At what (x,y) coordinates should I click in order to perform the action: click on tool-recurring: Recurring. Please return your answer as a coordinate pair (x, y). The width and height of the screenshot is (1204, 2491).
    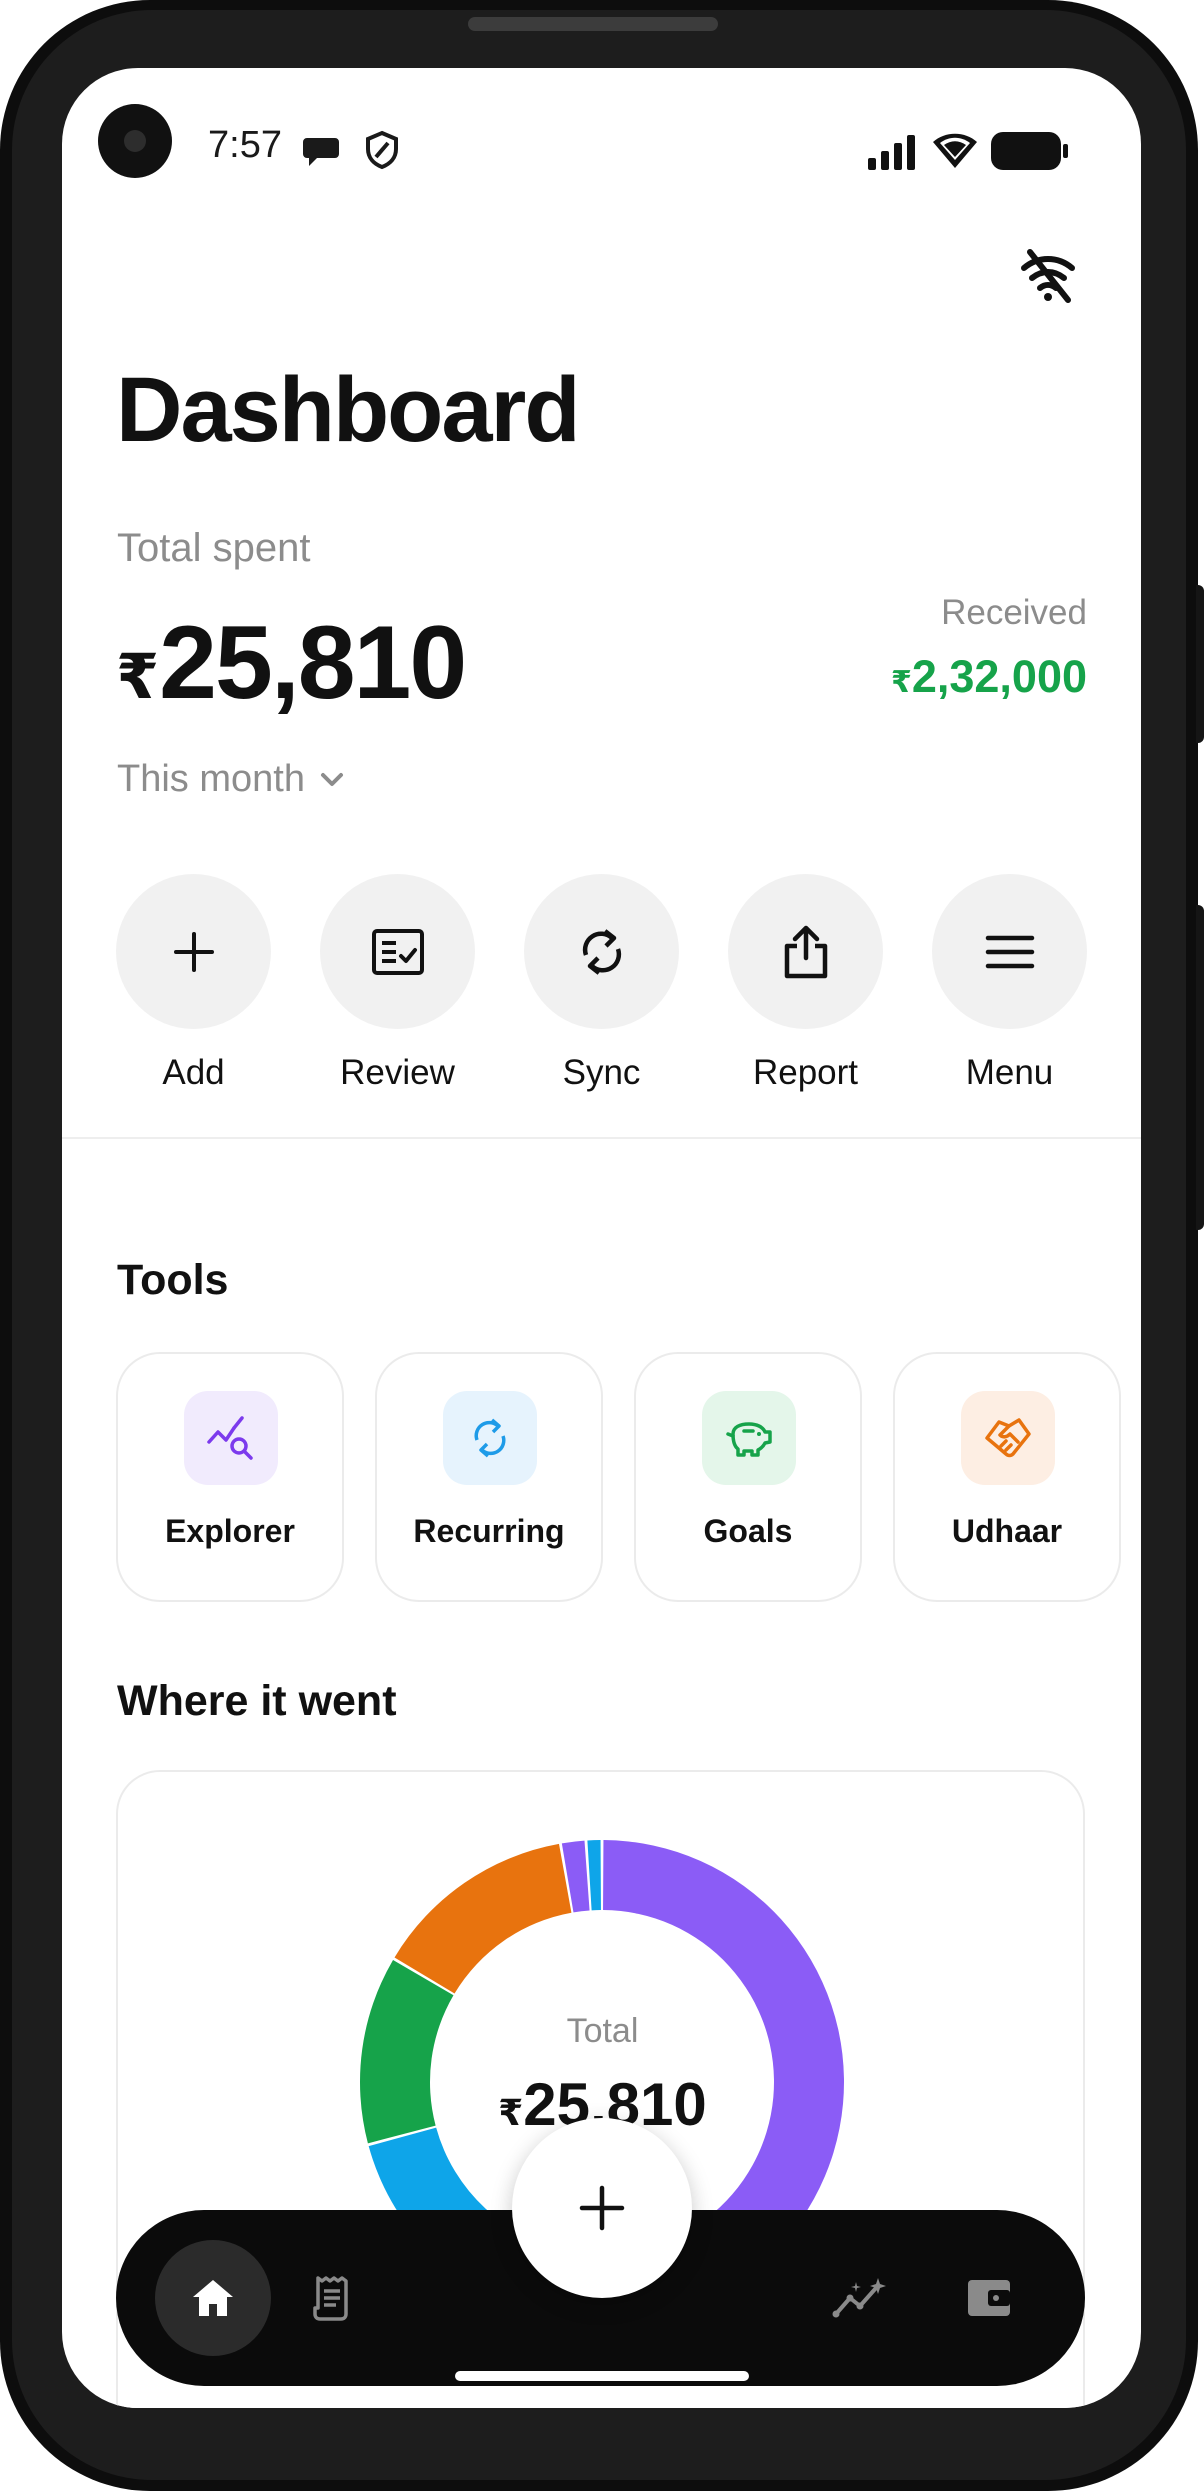
    Looking at the image, I should click on (489, 1477).